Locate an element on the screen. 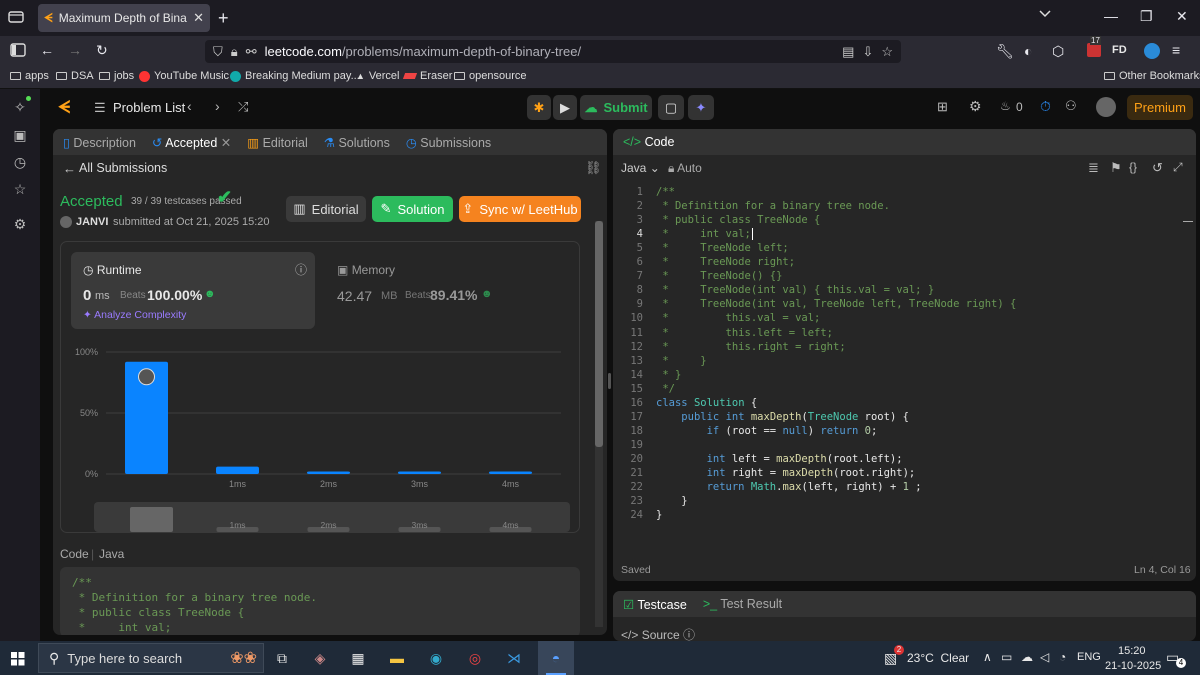  copilot-icon: ◈ is located at coordinates (320, 658).